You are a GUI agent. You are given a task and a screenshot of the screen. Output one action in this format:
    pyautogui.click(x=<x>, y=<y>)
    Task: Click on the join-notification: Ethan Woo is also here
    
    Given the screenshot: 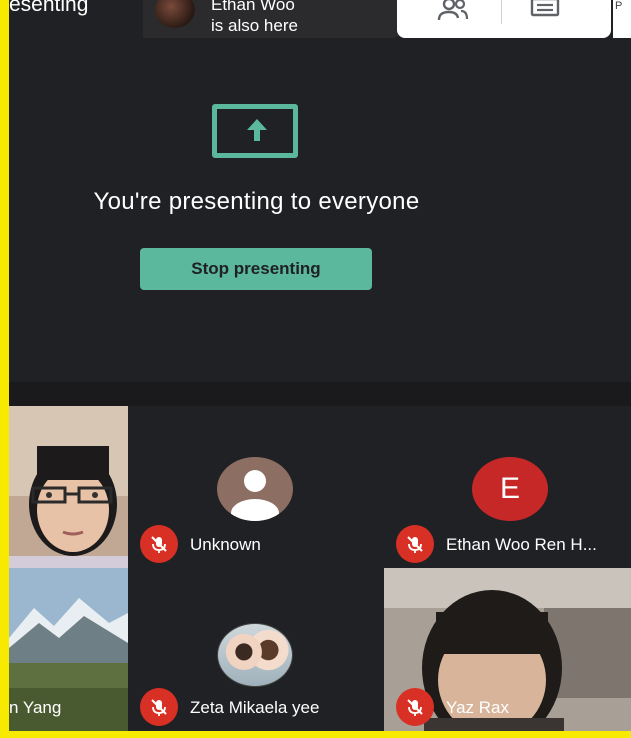 What is the action you would take?
    pyautogui.click(x=271, y=19)
    